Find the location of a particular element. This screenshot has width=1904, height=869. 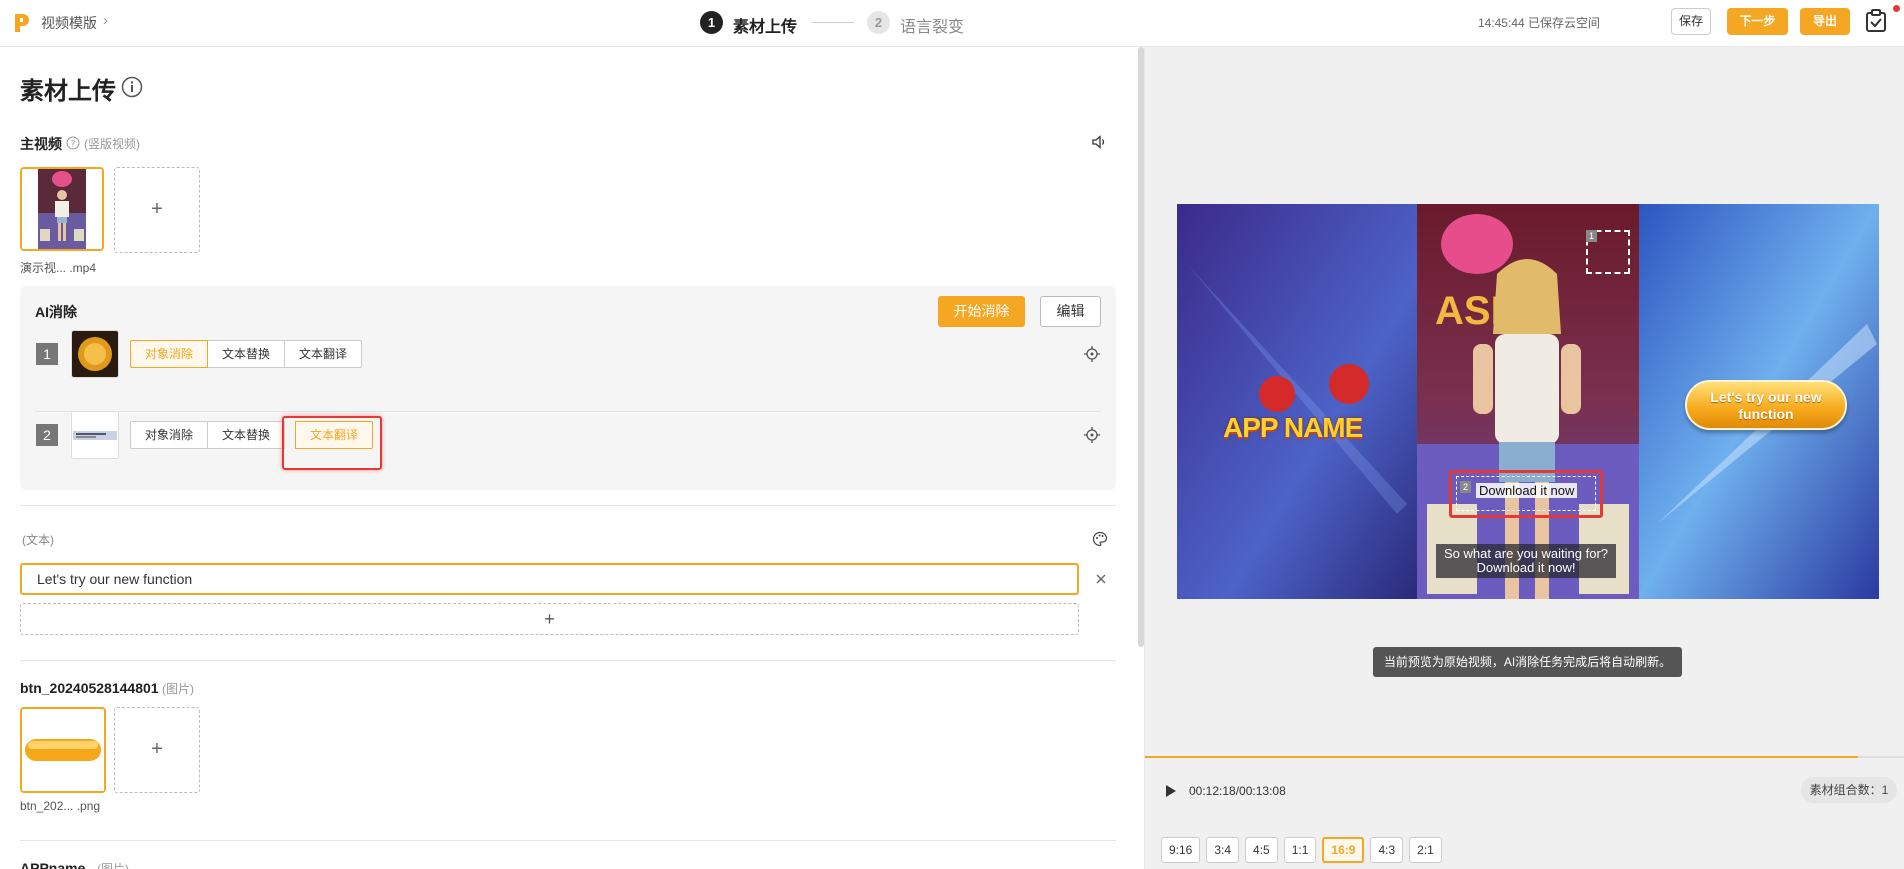

play-icon is located at coordinates (1171, 791).